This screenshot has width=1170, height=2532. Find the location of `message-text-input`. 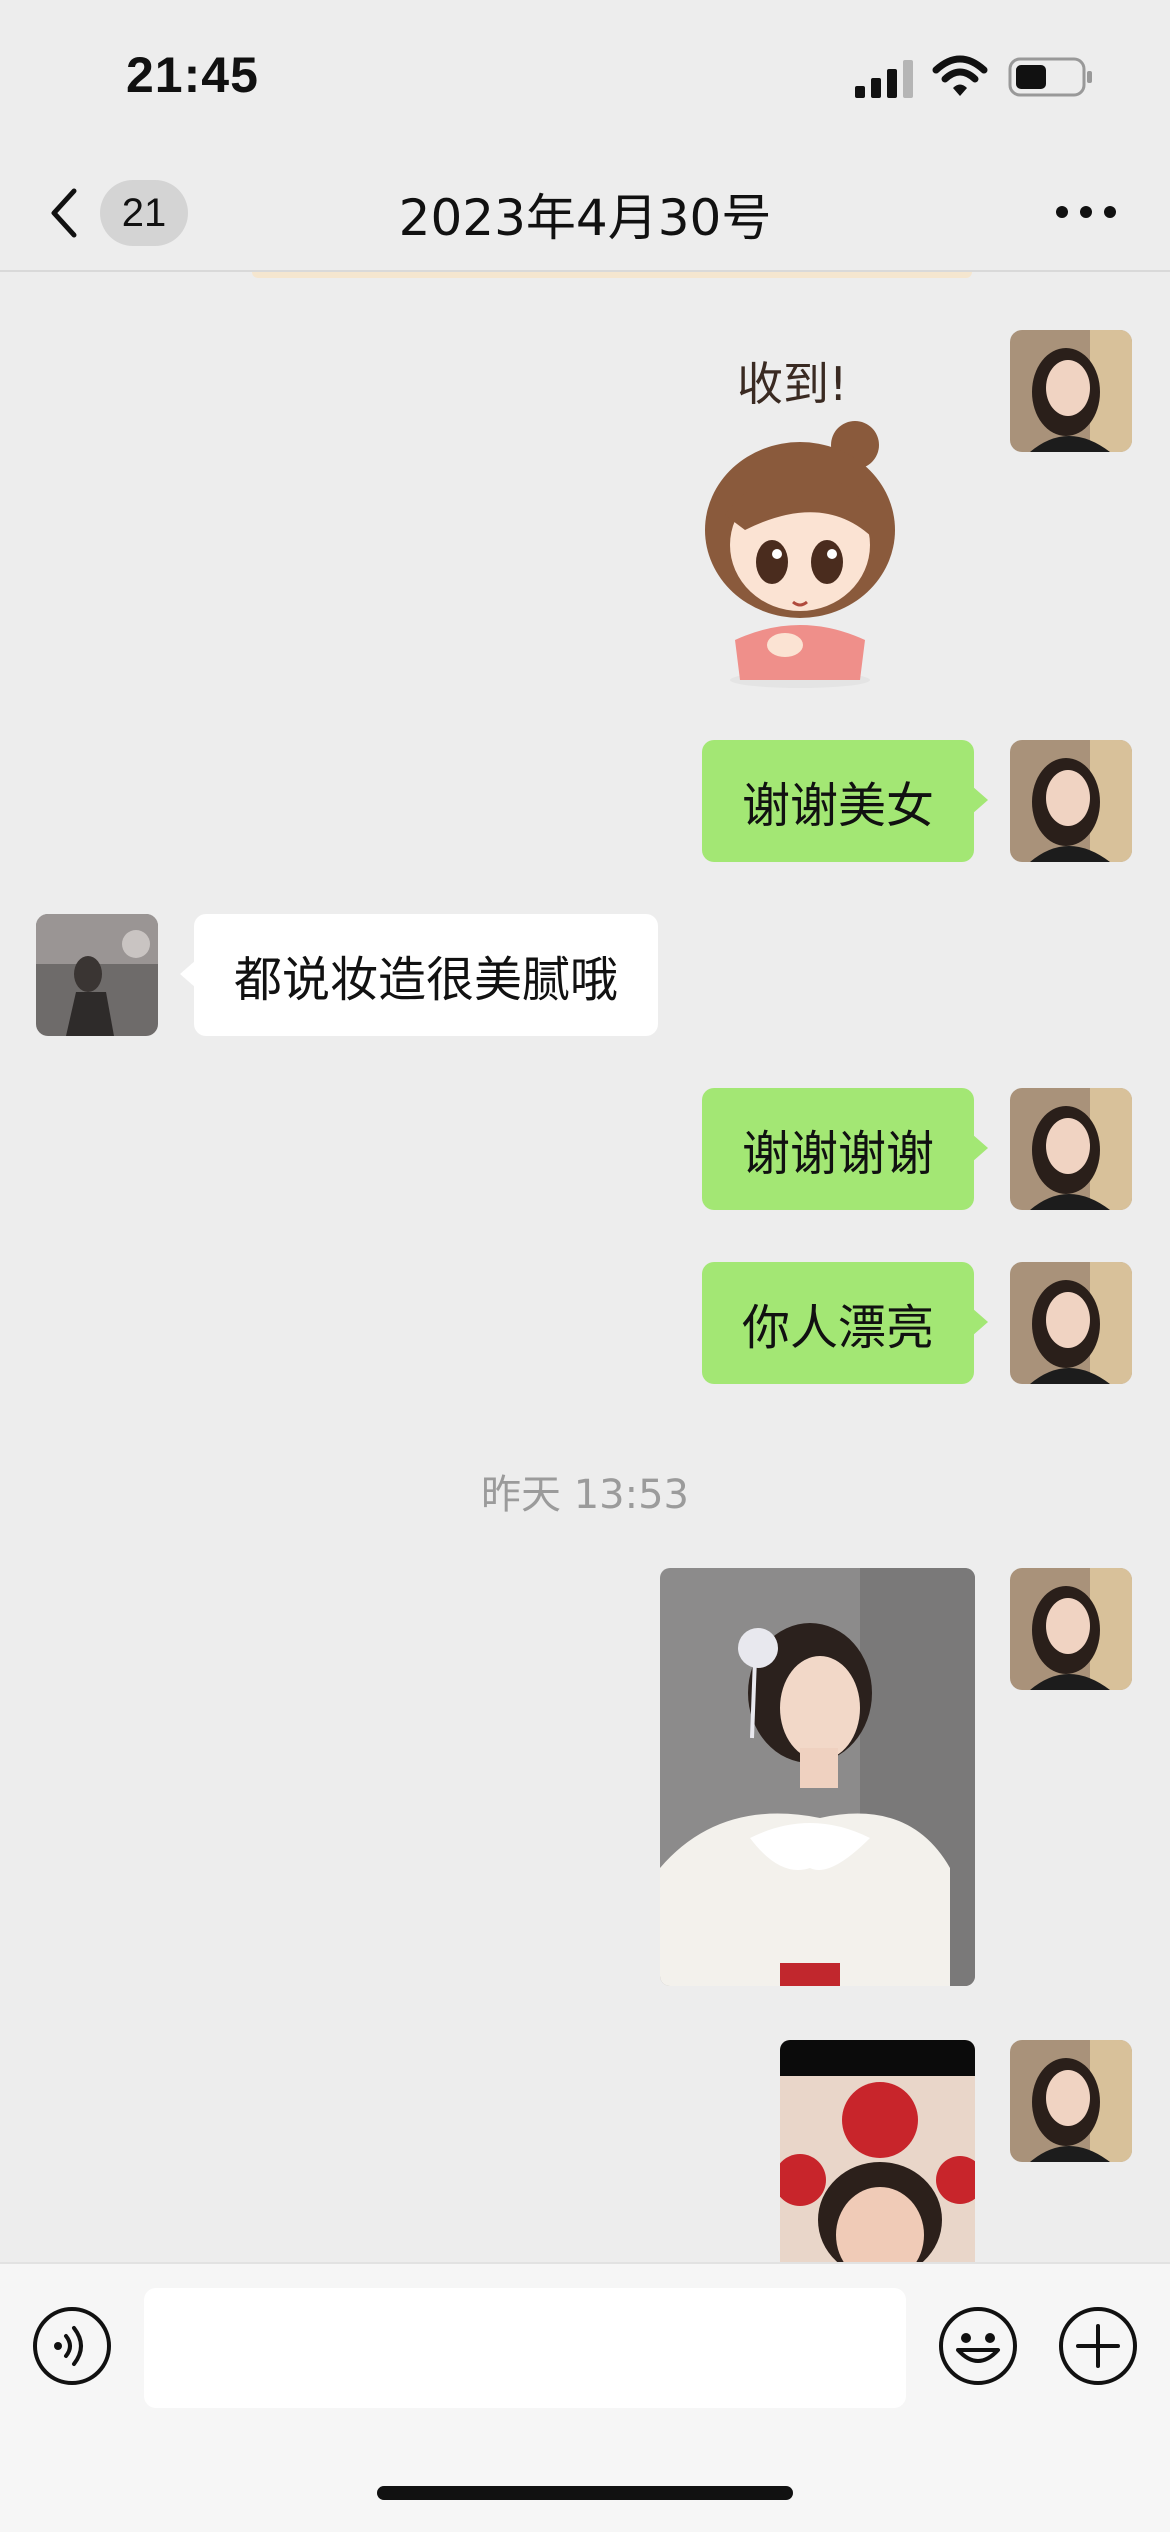

message-text-input is located at coordinates (525, 2348).